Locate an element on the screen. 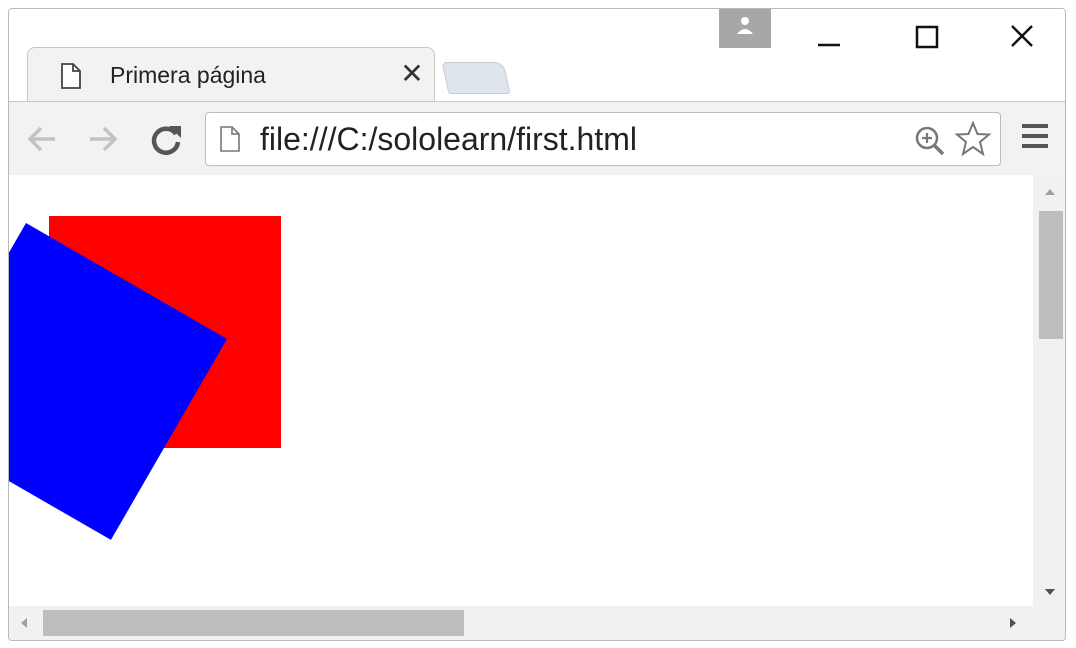 This screenshot has height=648, width=1076. toolbar: file:///C:/sololearn/first.html is located at coordinates (537, 138).